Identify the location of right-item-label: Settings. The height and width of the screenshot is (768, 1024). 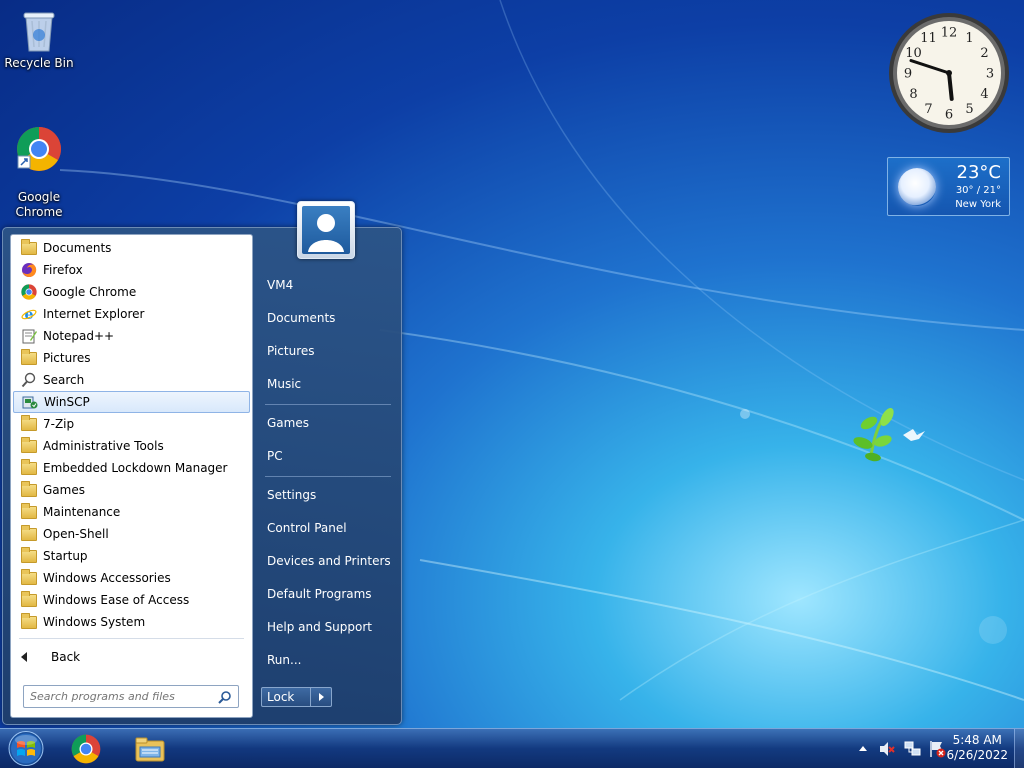
(292, 495).